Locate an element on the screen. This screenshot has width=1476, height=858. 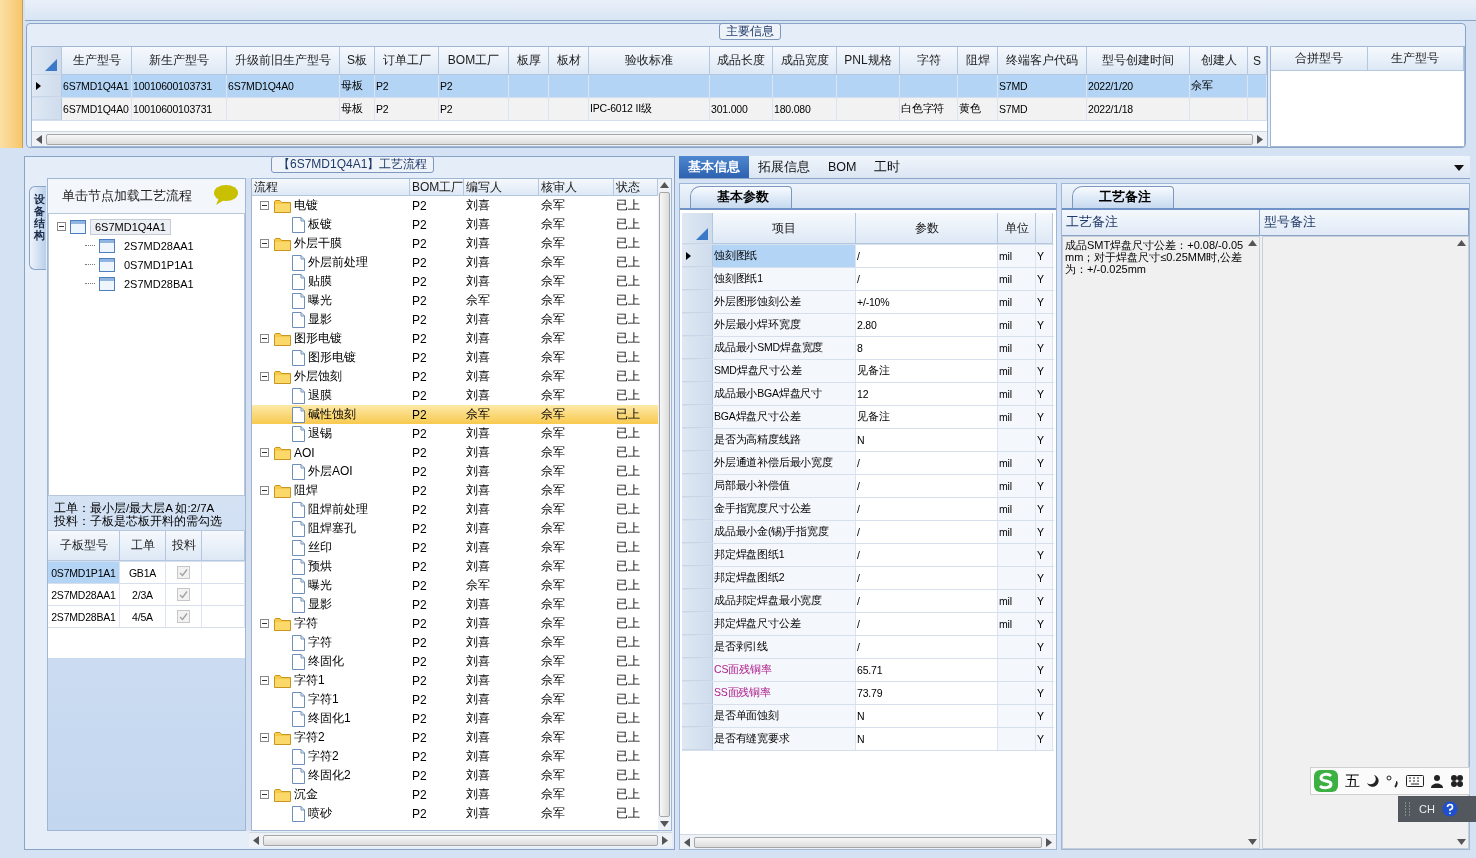
punctuation-icon is located at coordinates (1393, 781).